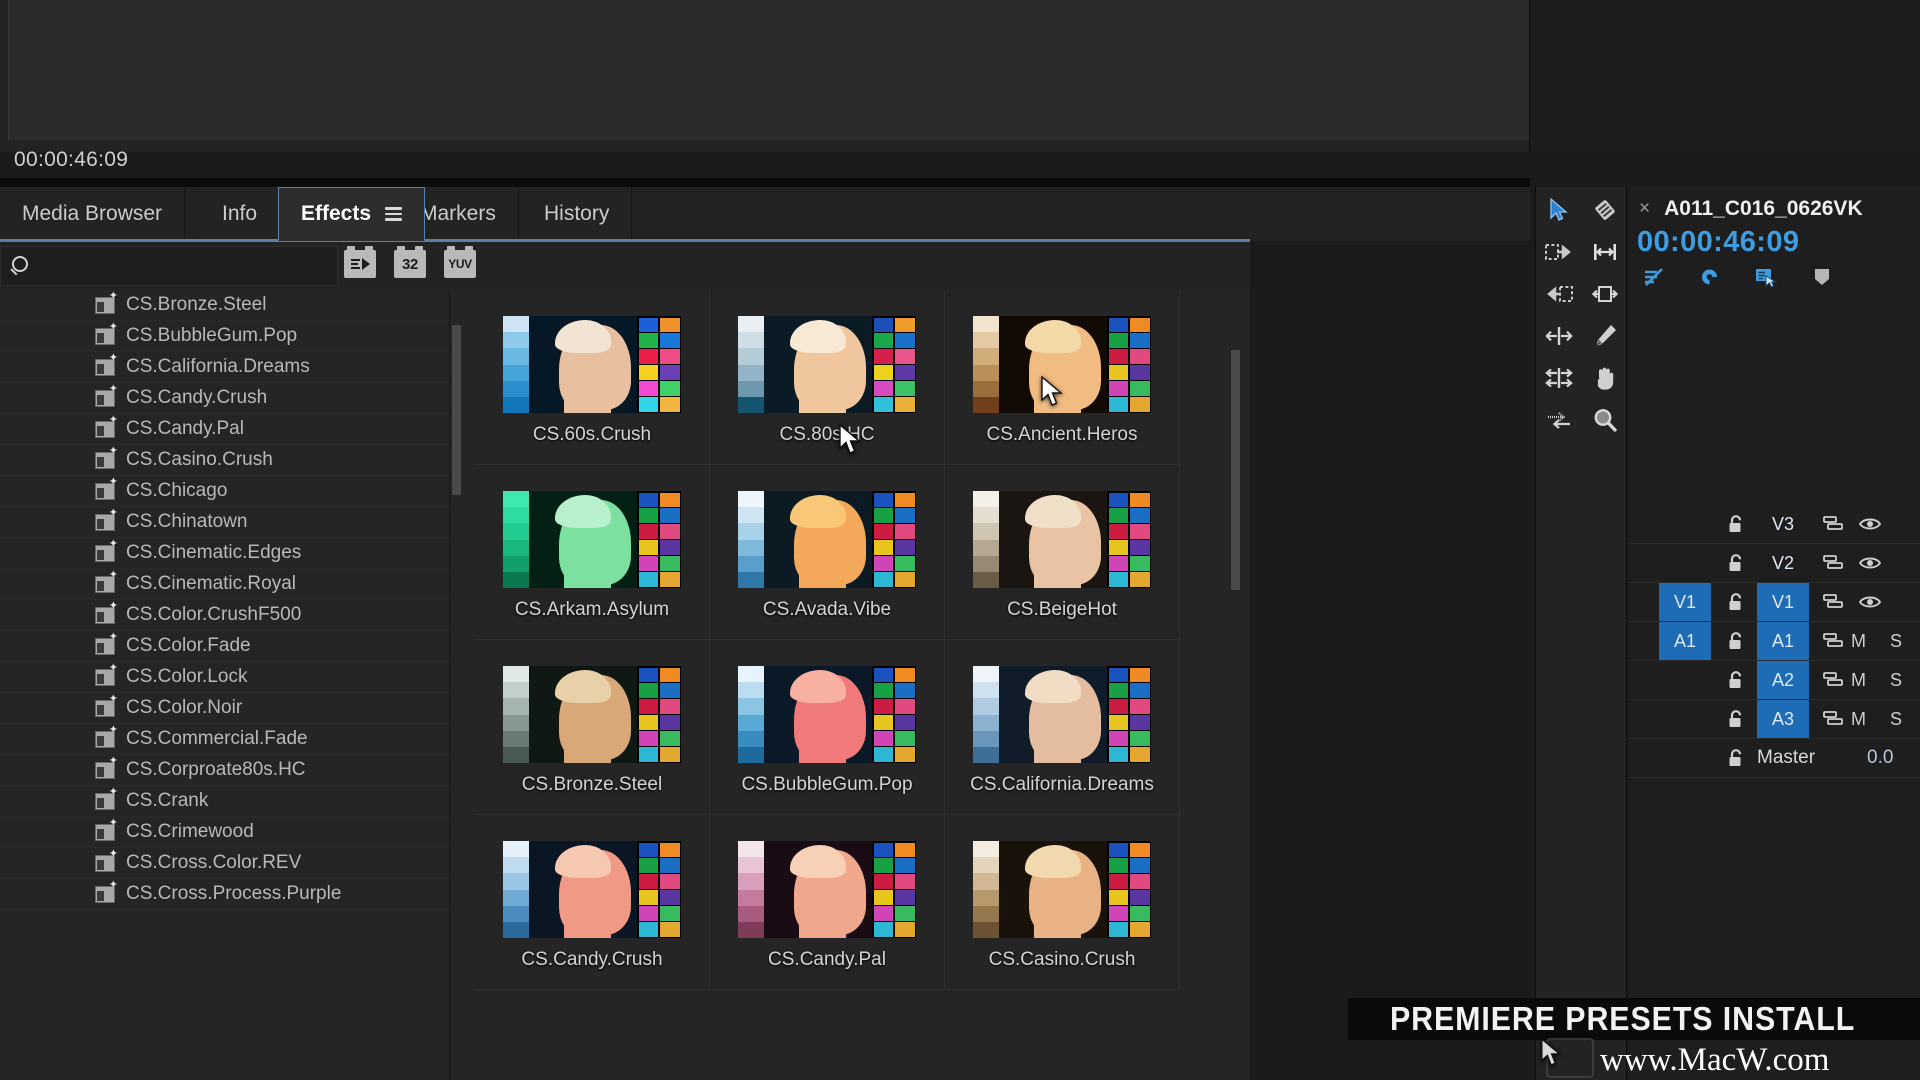 This screenshot has height=1080, width=1920. I want to click on track-target-v2: V2, so click(1783, 563).